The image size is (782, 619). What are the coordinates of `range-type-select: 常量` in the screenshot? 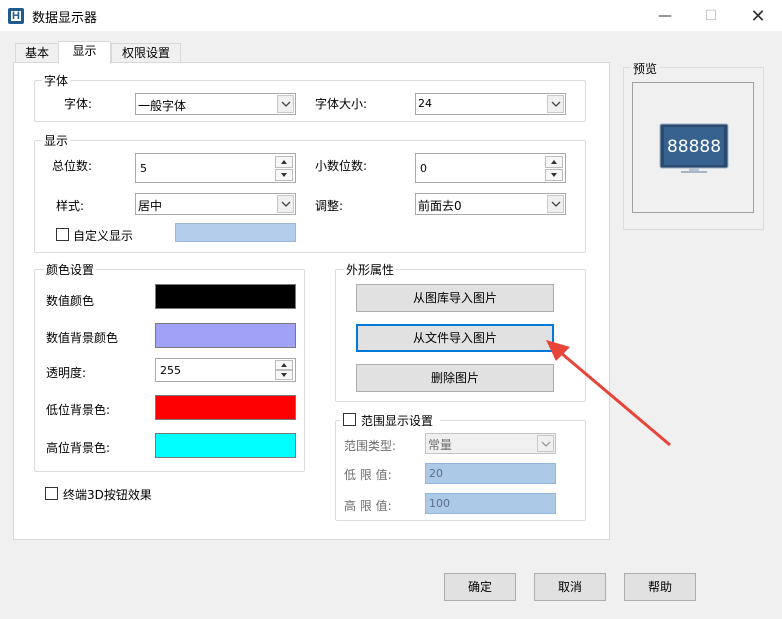 It's located at (490, 443).